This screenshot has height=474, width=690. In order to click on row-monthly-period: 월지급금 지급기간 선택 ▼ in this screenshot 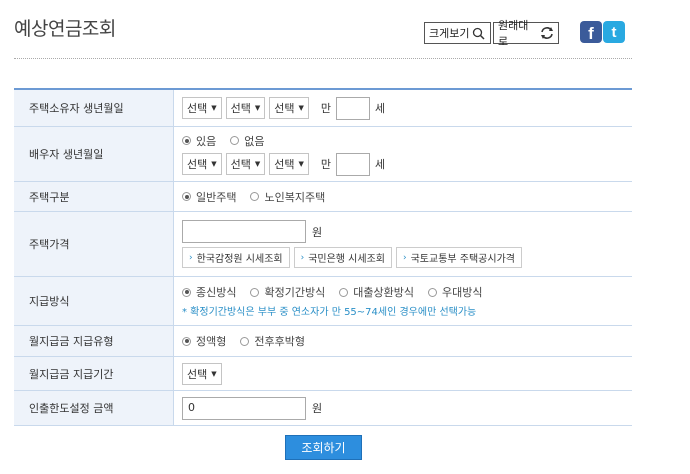, I will do `click(323, 374)`.